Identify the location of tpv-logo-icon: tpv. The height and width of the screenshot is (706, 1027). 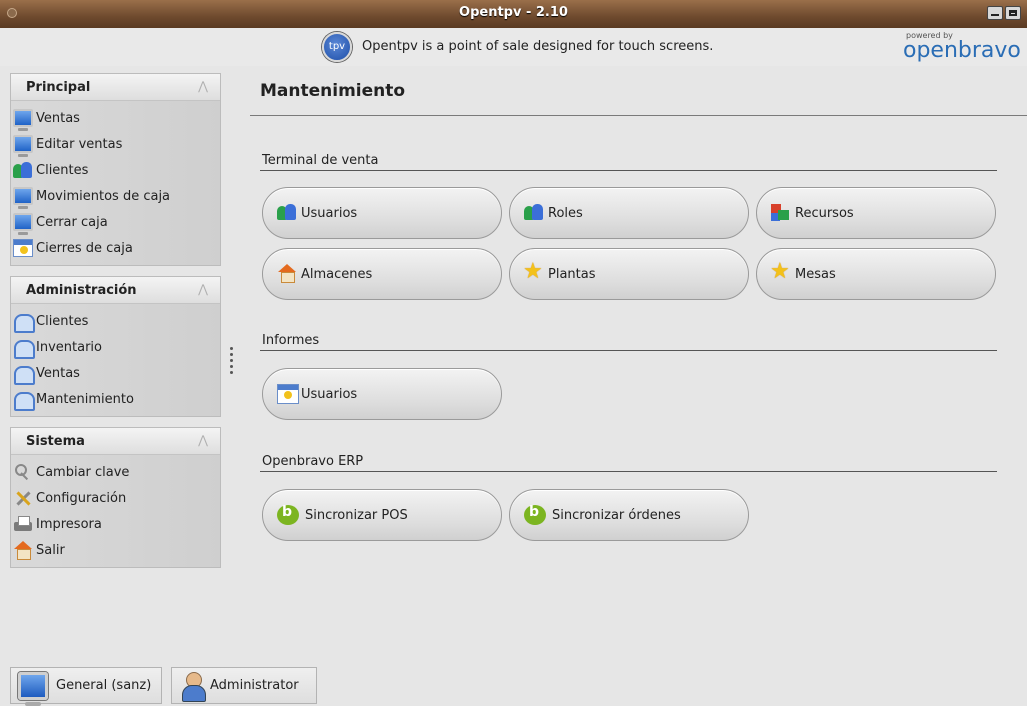
(337, 47).